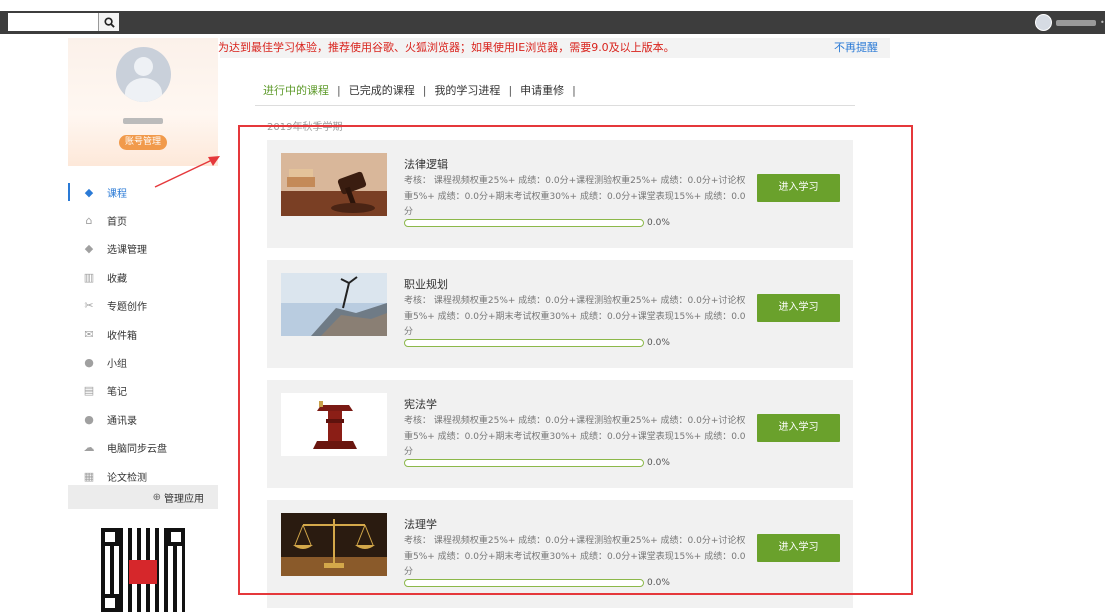 This screenshot has width=1105, height=612. What do you see at coordinates (552, 22) in the screenshot?
I see `top-bar: •` at bounding box center [552, 22].